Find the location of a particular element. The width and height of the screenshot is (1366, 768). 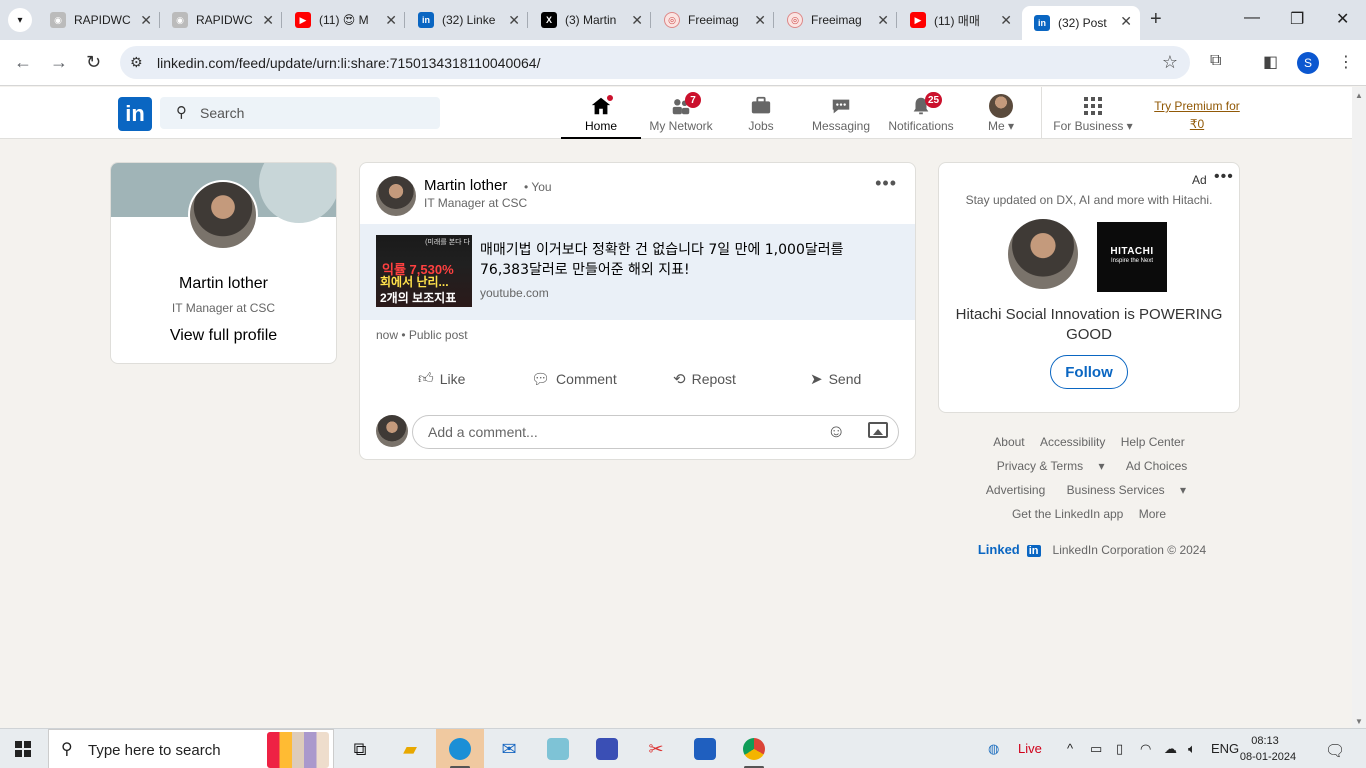

repost-button: ⟲ Repost is located at coordinates (704, 379).